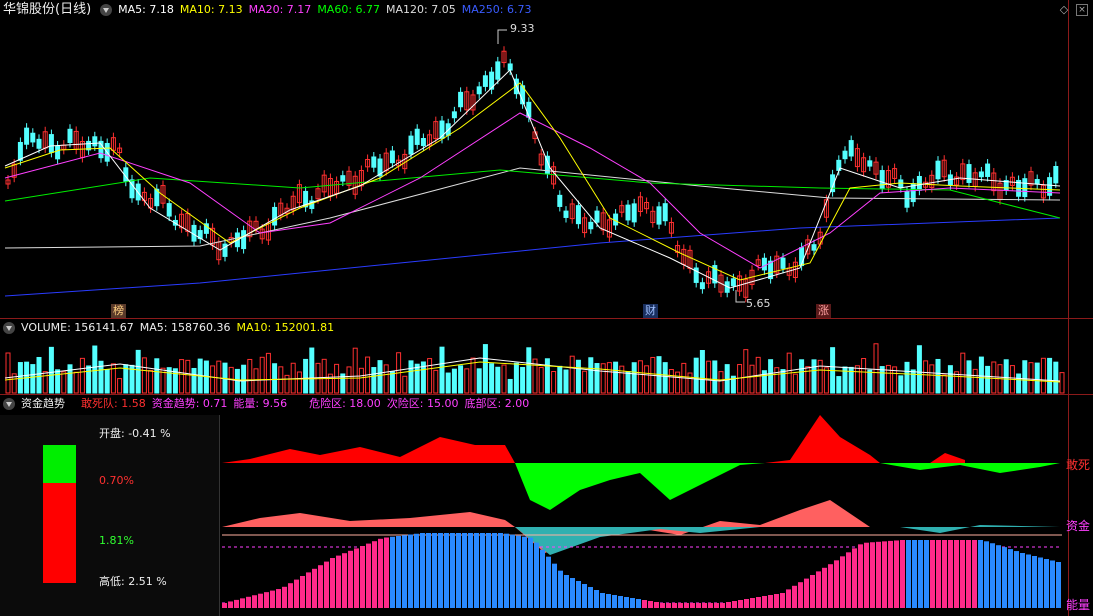 The width and height of the screenshot is (1093, 616). Describe the element at coordinates (185, 327) in the screenshot. I see `volume-ma5: MA5: 158760.36` at that location.